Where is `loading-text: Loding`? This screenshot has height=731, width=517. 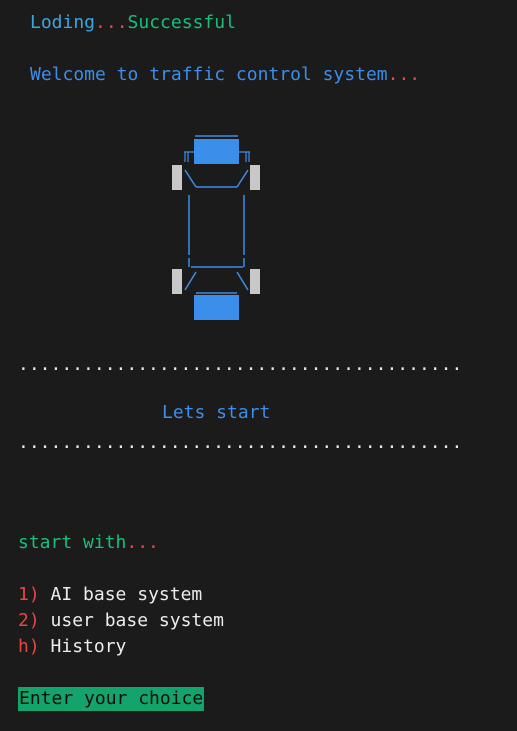 loading-text: Loding is located at coordinates (63, 22).